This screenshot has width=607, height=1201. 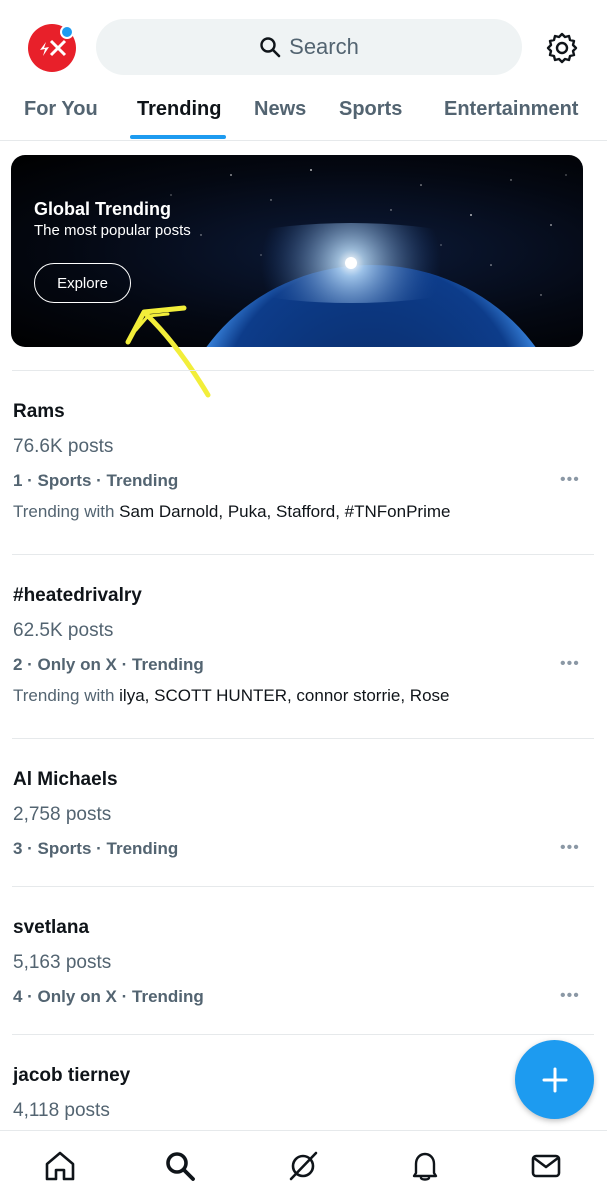 What do you see at coordinates (303, 1082) in the screenshot?
I see `trend-item: jacob tierney 4,118 posts` at bounding box center [303, 1082].